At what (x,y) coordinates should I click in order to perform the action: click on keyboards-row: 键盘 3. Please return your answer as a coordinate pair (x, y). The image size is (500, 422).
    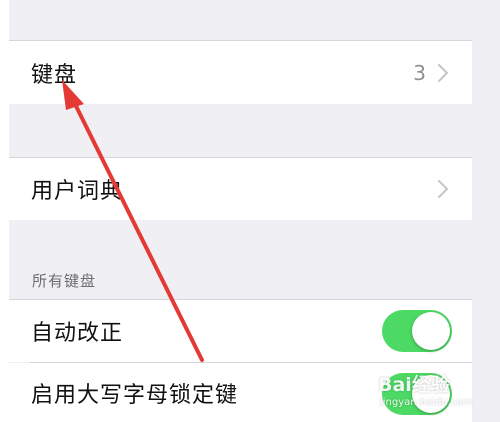
    Looking at the image, I should click on (240, 72).